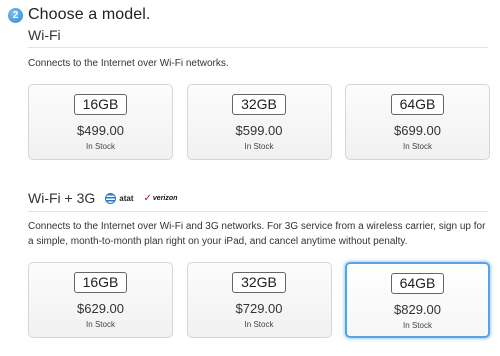 This screenshot has width=500, height=356. I want to click on price-label: $829.00, so click(417, 309).